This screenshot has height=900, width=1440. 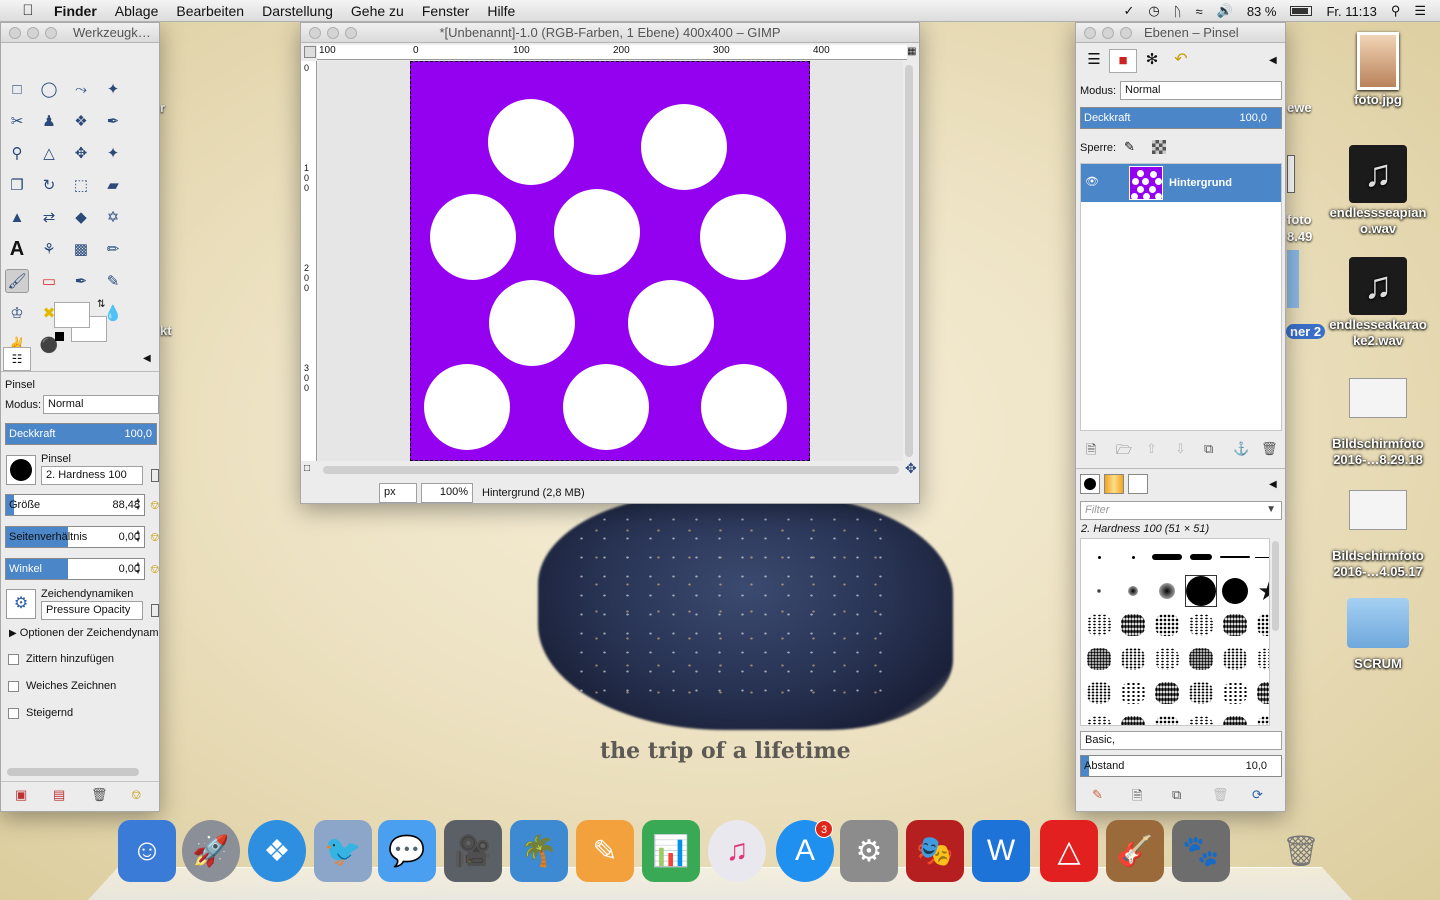 What do you see at coordinates (1420, 11) in the screenshot?
I see `notification-center-icon: ☰` at bounding box center [1420, 11].